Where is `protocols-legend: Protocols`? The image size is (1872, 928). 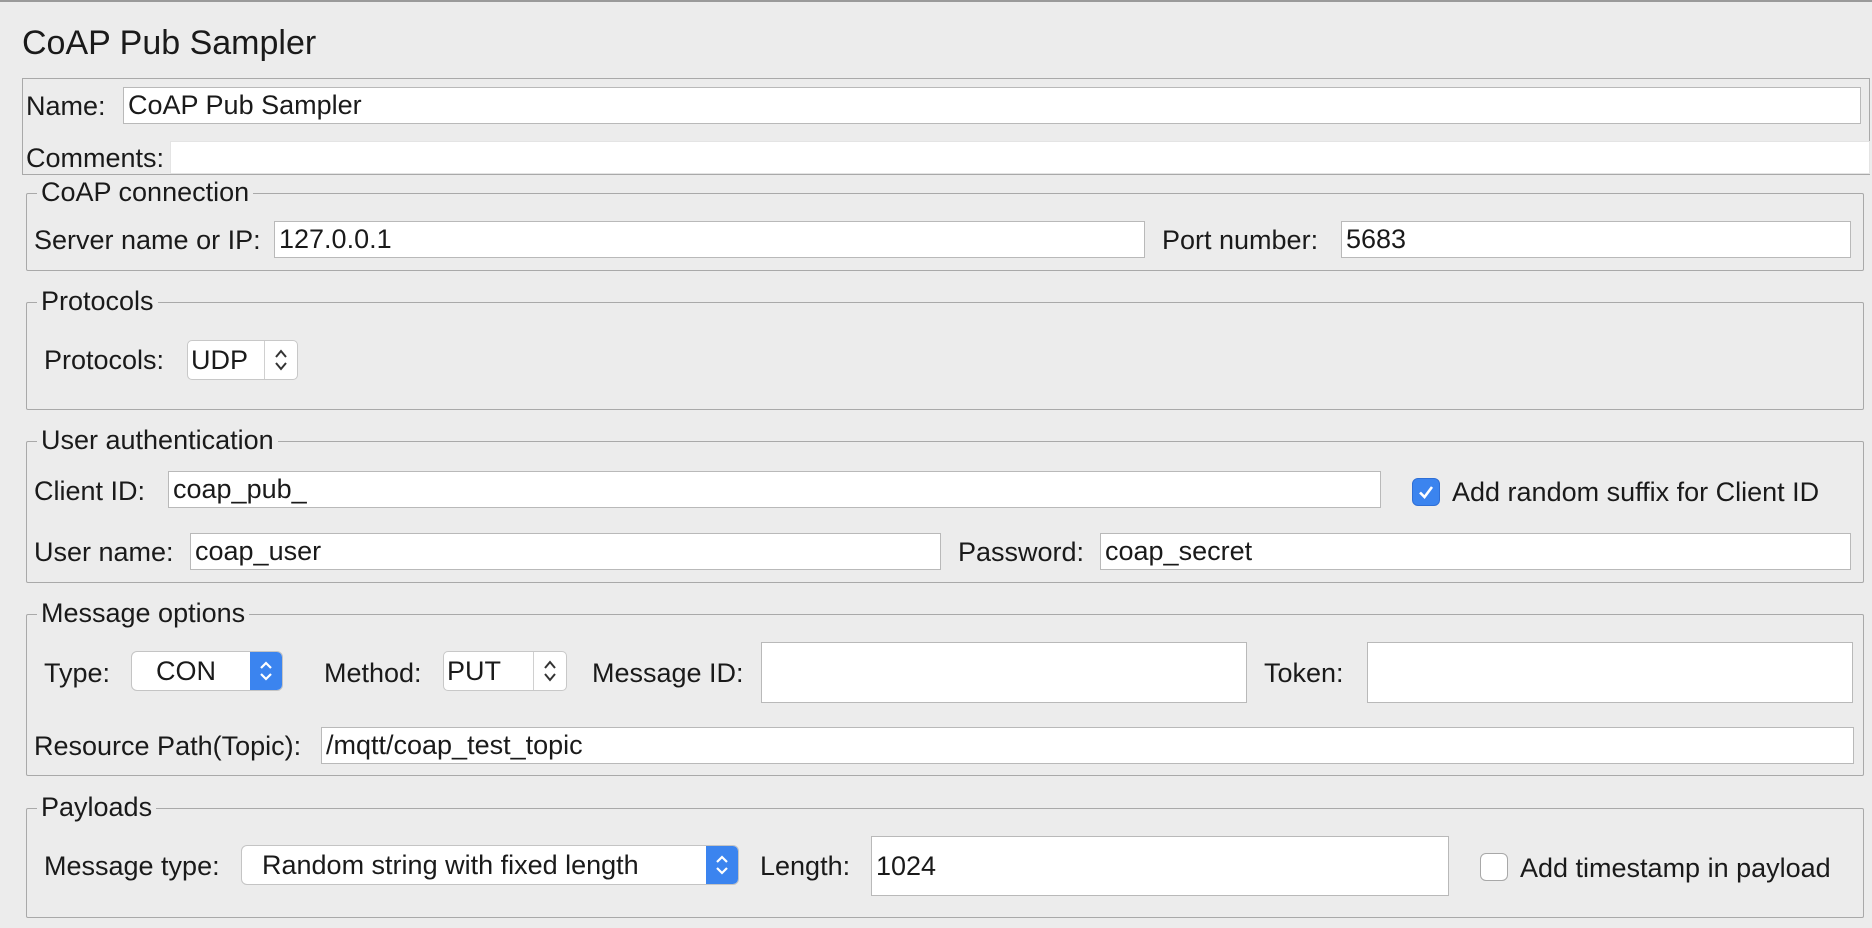
protocols-legend: Protocols is located at coordinates (97, 301).